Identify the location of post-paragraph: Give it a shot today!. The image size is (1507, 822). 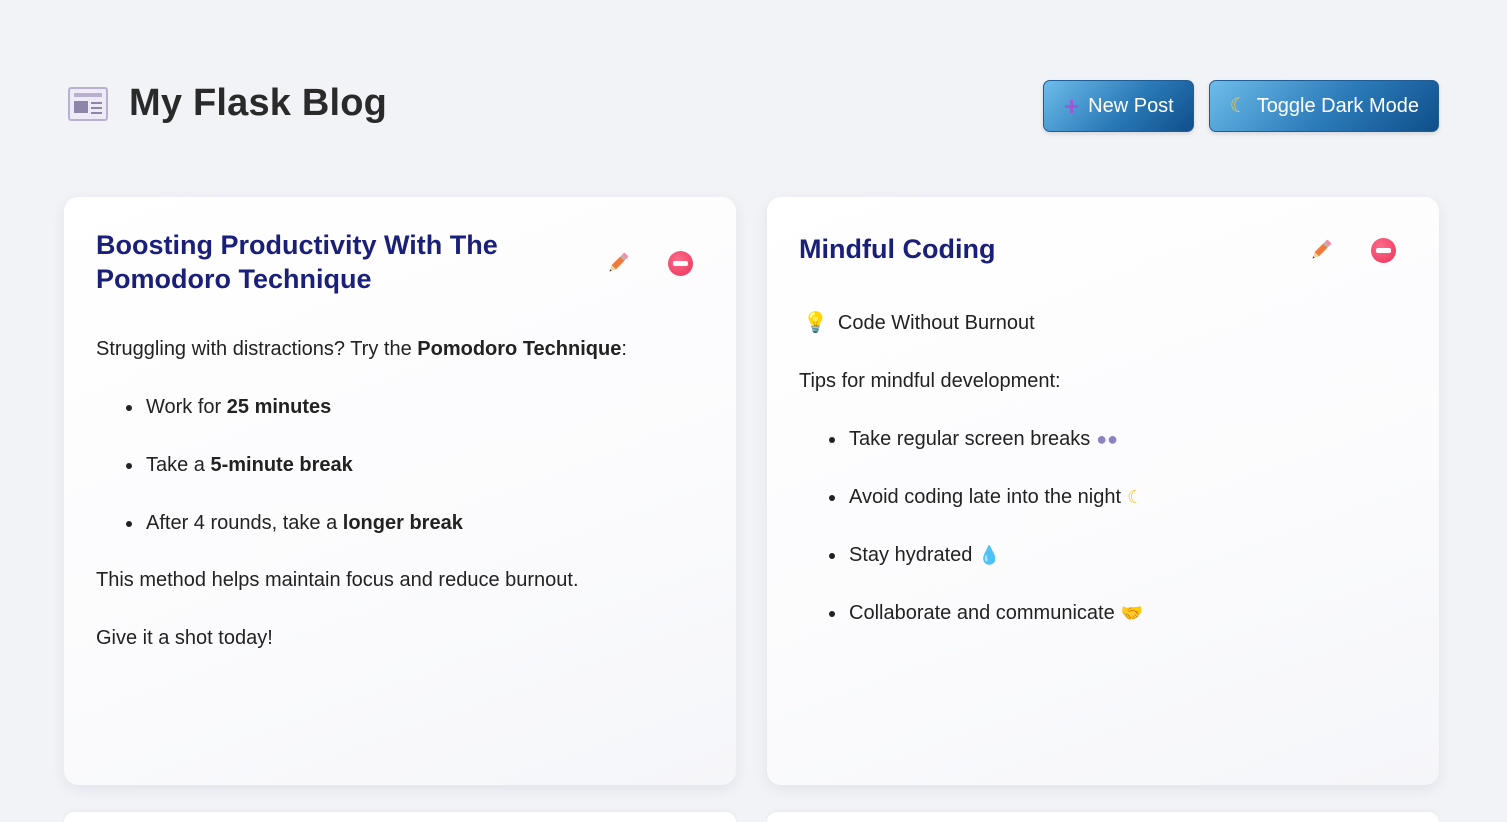
(184, 638).